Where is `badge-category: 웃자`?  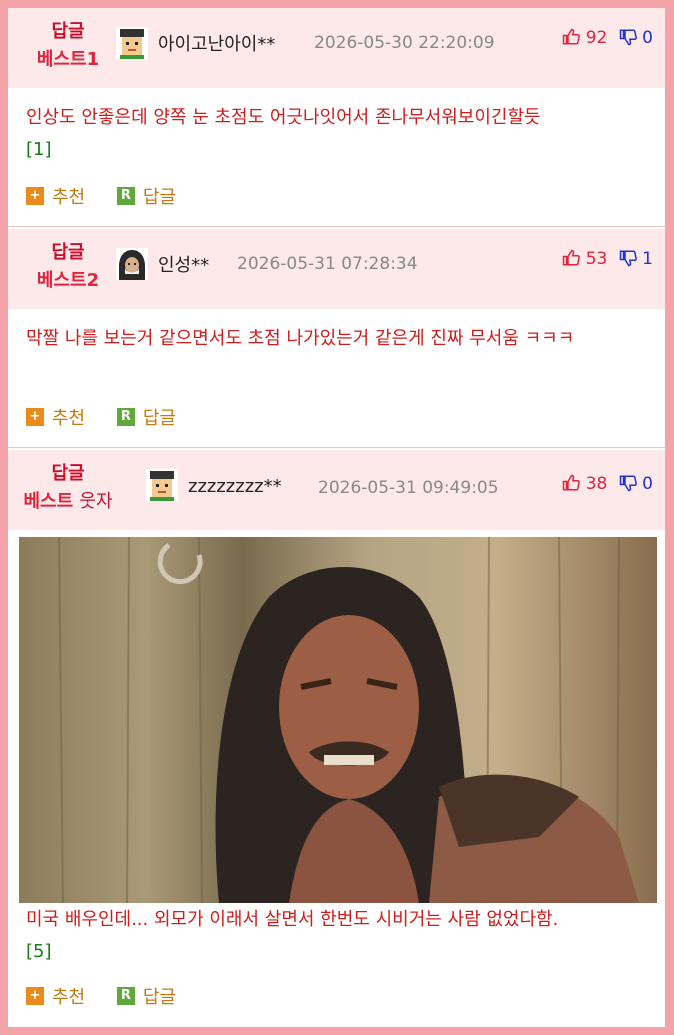
badge-category: 웃자 is located at coordinates (95, 501).